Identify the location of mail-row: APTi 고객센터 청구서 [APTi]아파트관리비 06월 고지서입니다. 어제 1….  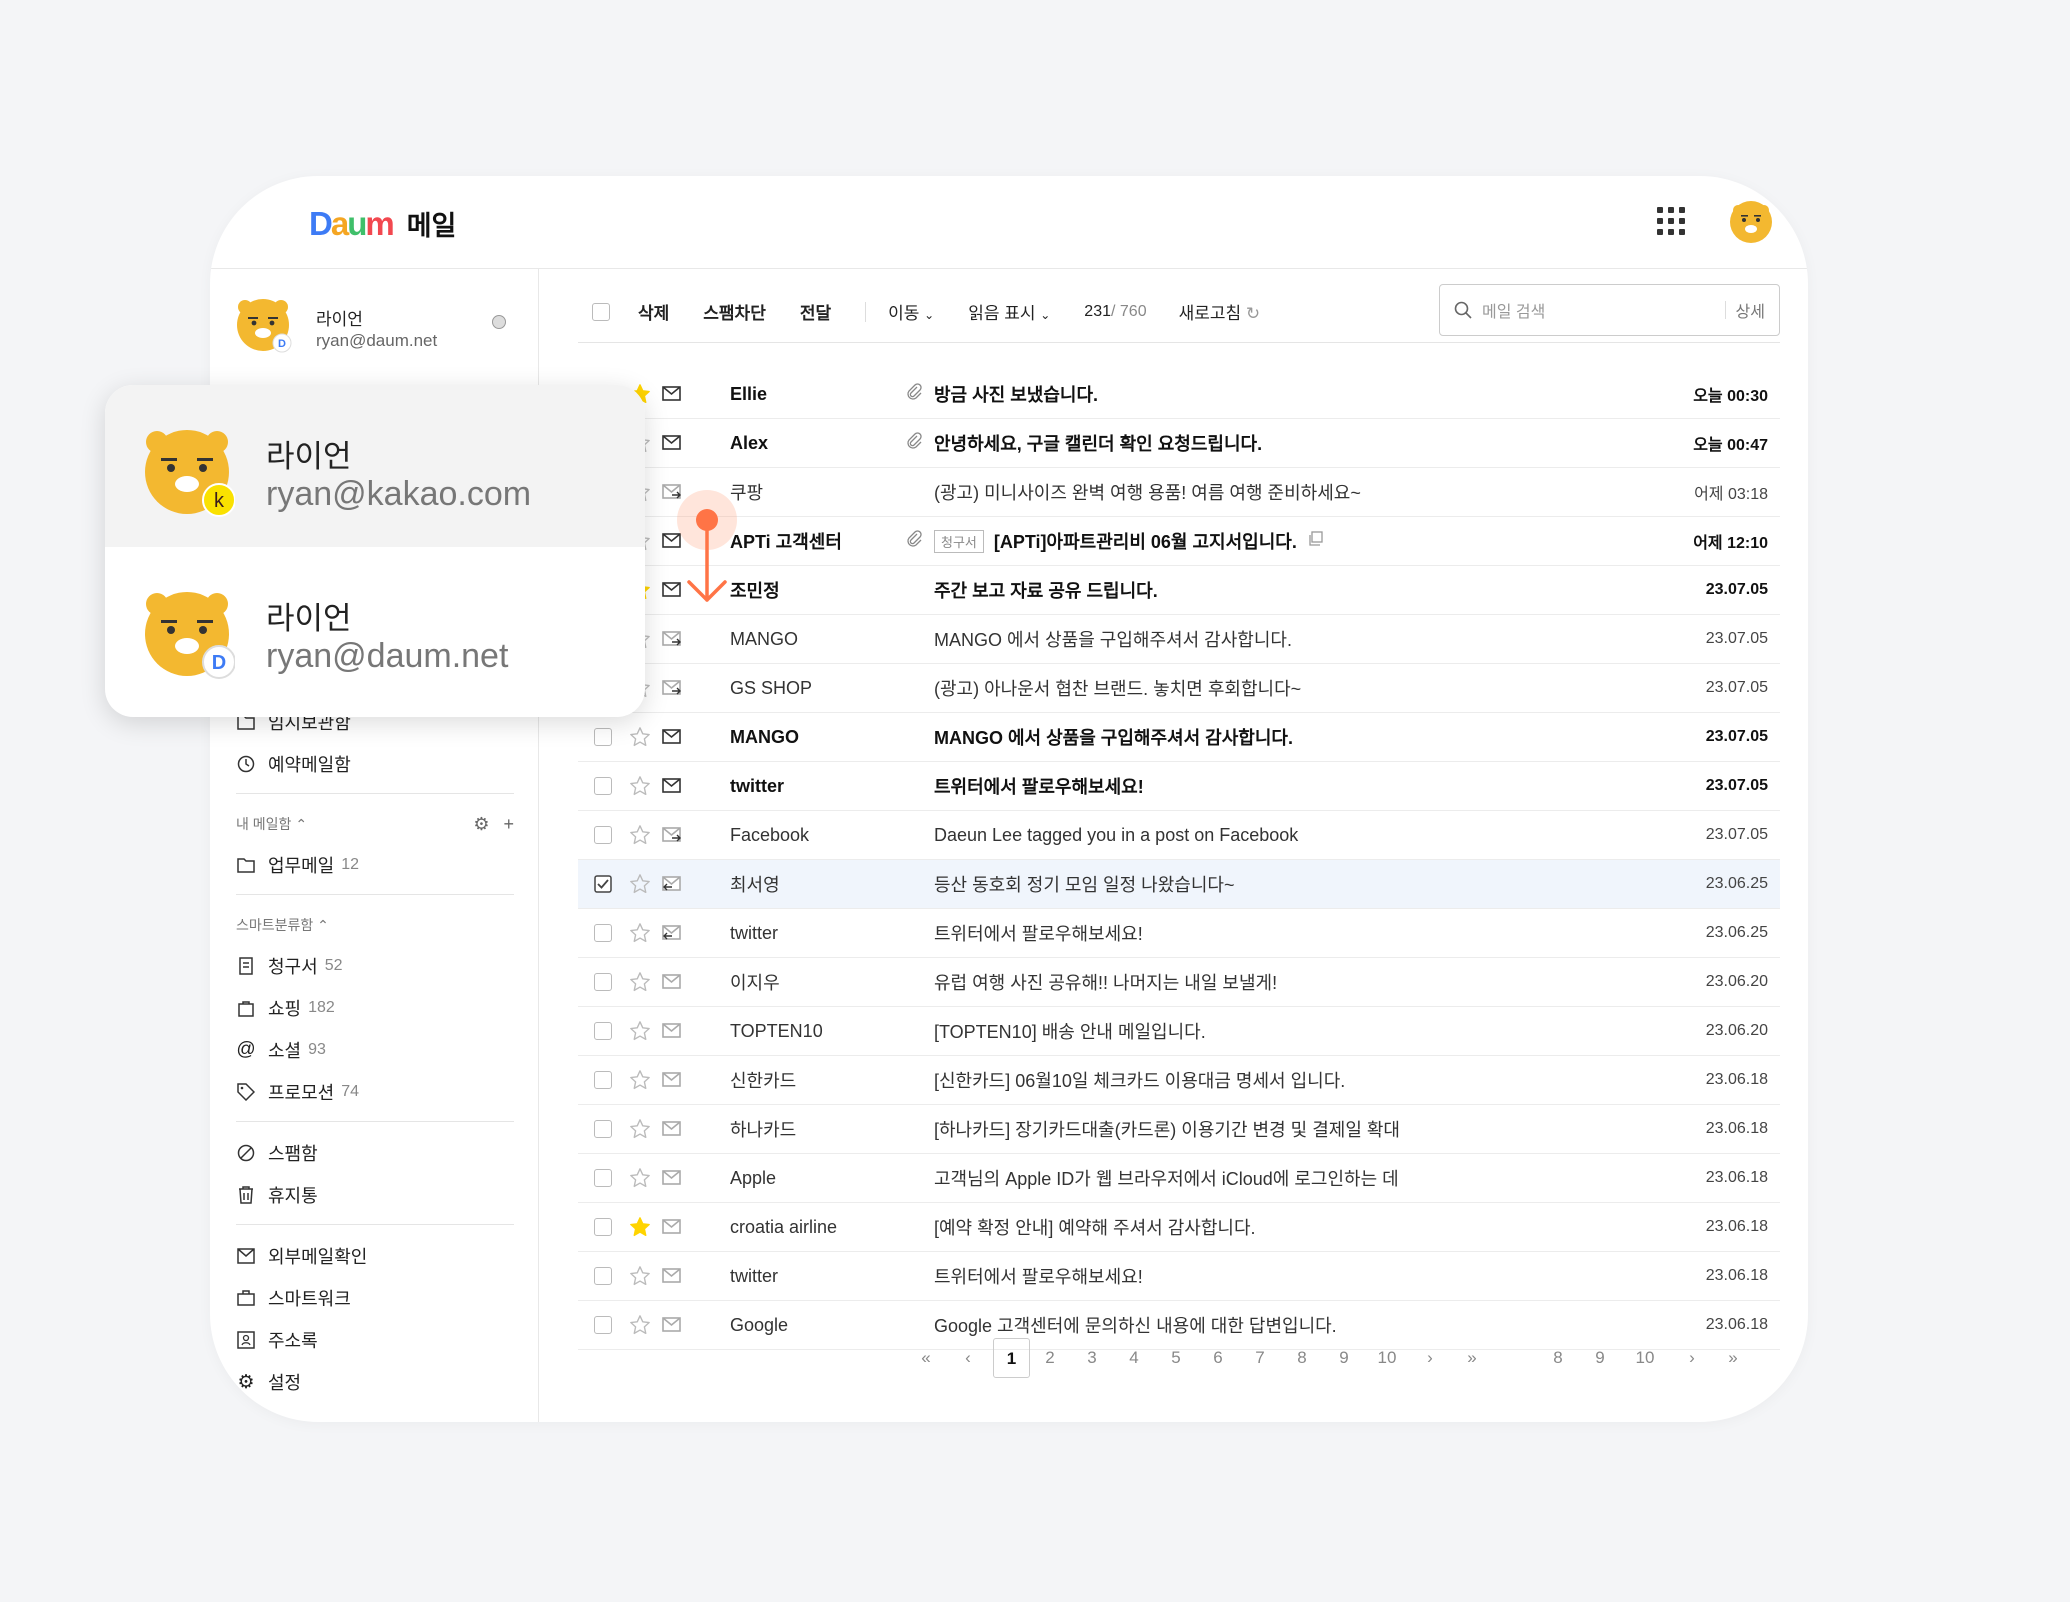
(1179, 541).